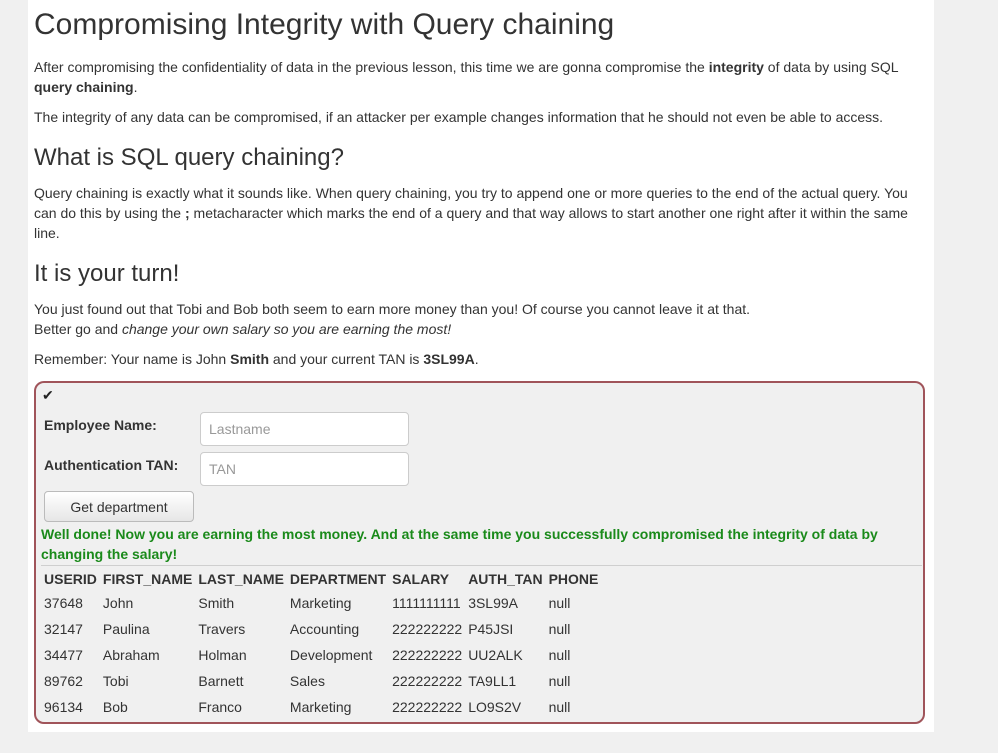 The image size is (998, 753). Describe the element at coordinates (119, 506) in the screenshot. I see `get-department-button: Get department` at that location.